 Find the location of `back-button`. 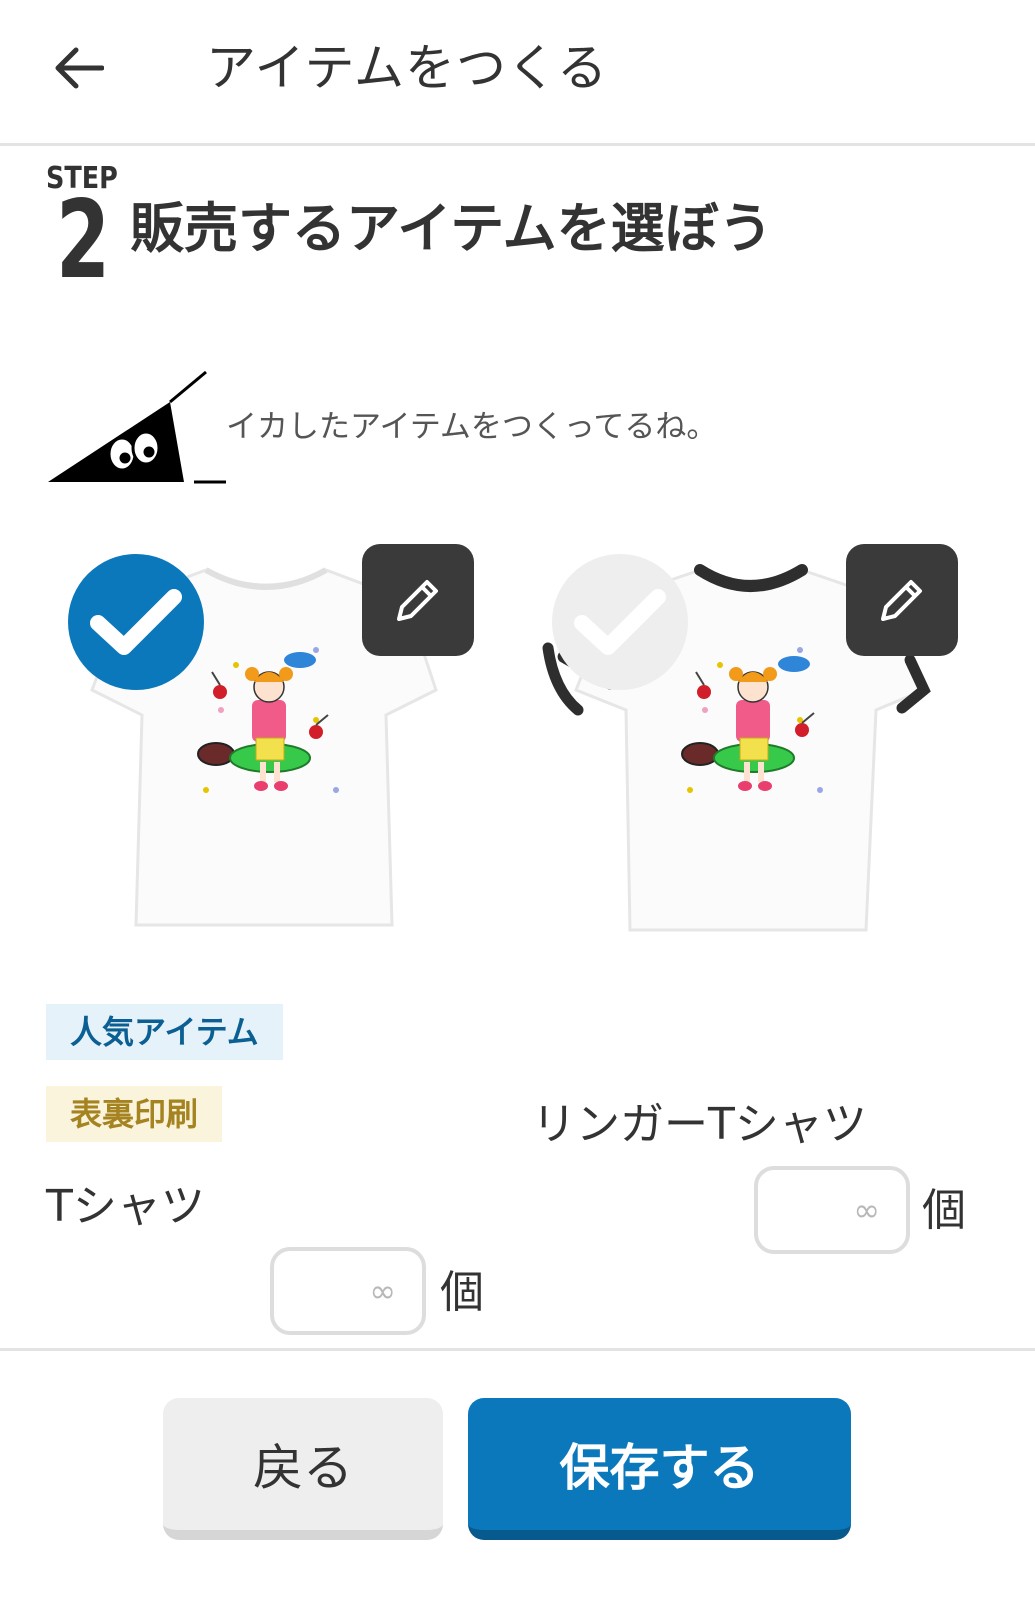

back-button is located at coordinates (78, 68).